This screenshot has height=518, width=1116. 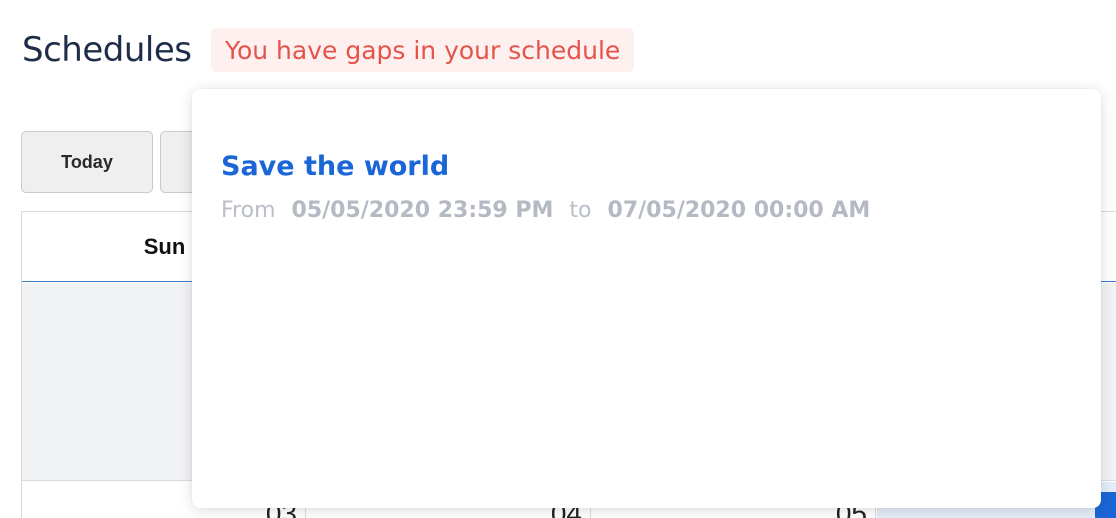 I want to click on from-label: From, so click(x=248, y=210).